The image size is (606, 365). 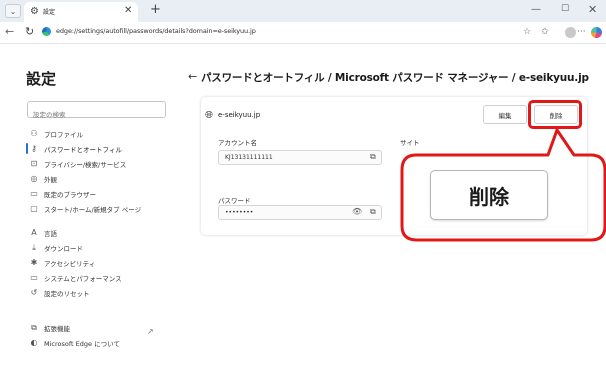 I want to click on extension-icon: ⧉, so click(x=34, y=327).